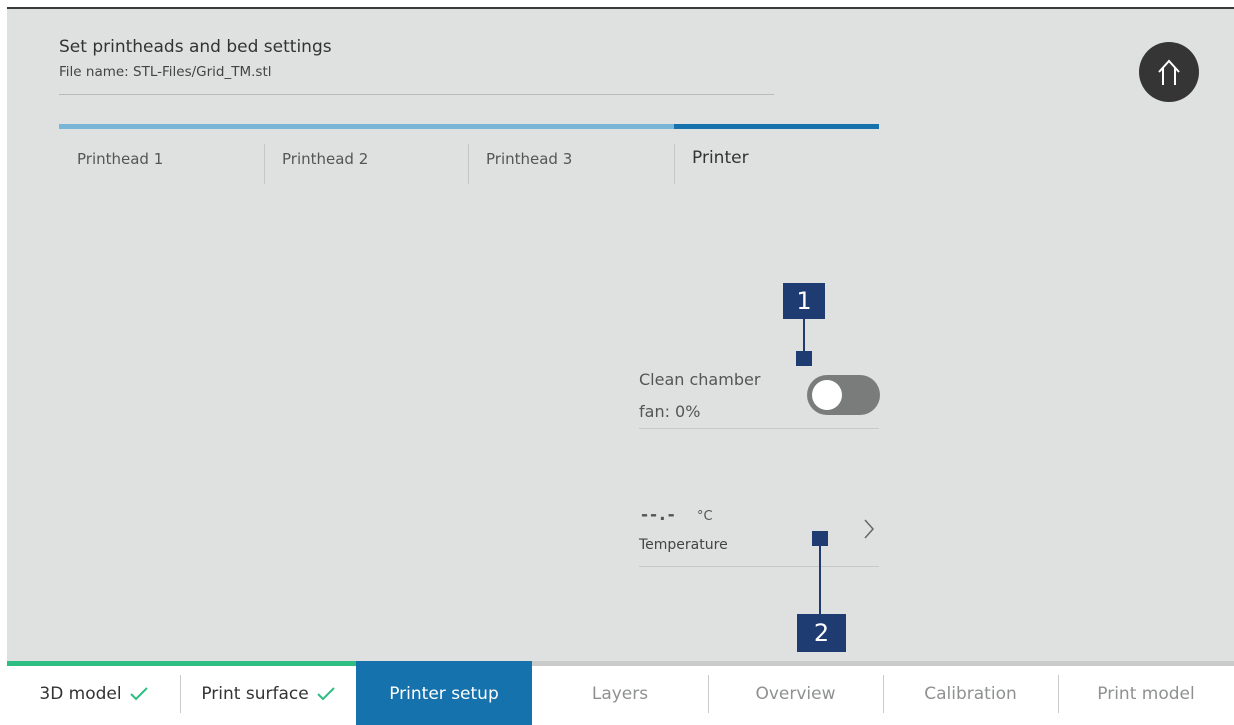  I want to click on temperature-value: --.-, so click(659, 515).